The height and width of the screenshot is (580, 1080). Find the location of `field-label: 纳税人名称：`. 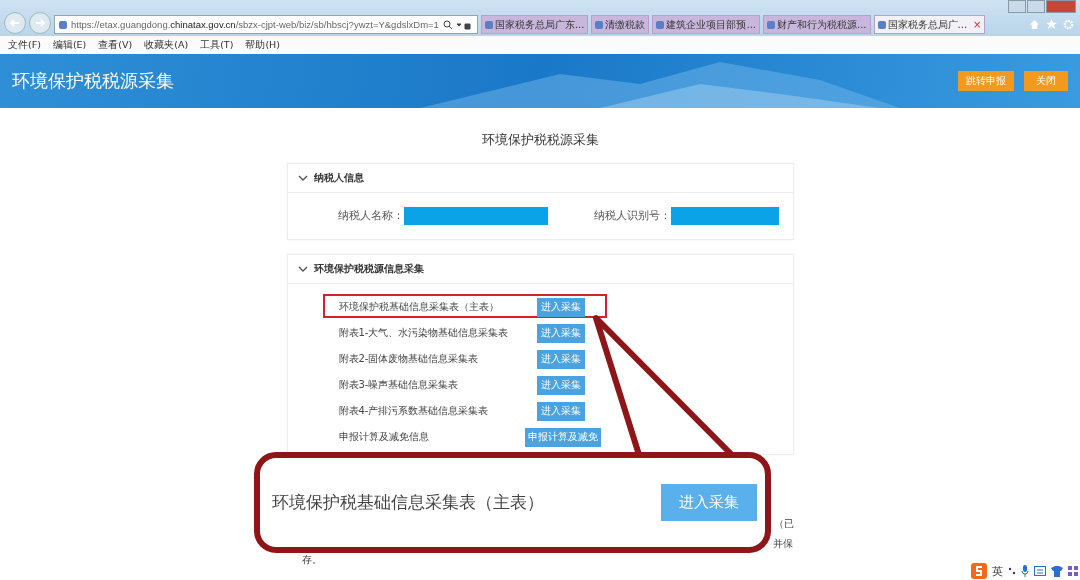

field-label: 纳税人名称： is located at coordinates (370, 216).